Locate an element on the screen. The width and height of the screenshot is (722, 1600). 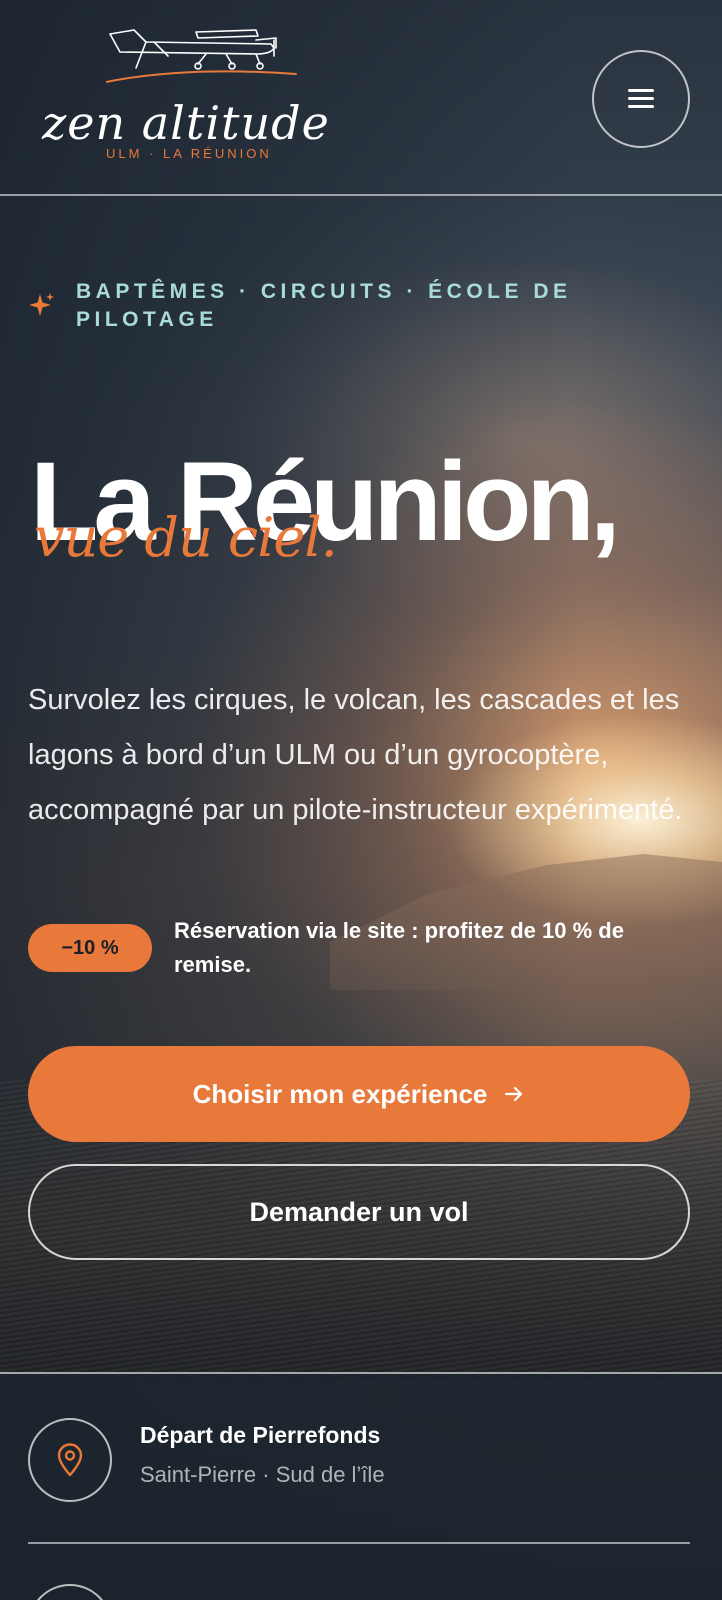
map-pin-icon is located at coordinates (70, 1460).